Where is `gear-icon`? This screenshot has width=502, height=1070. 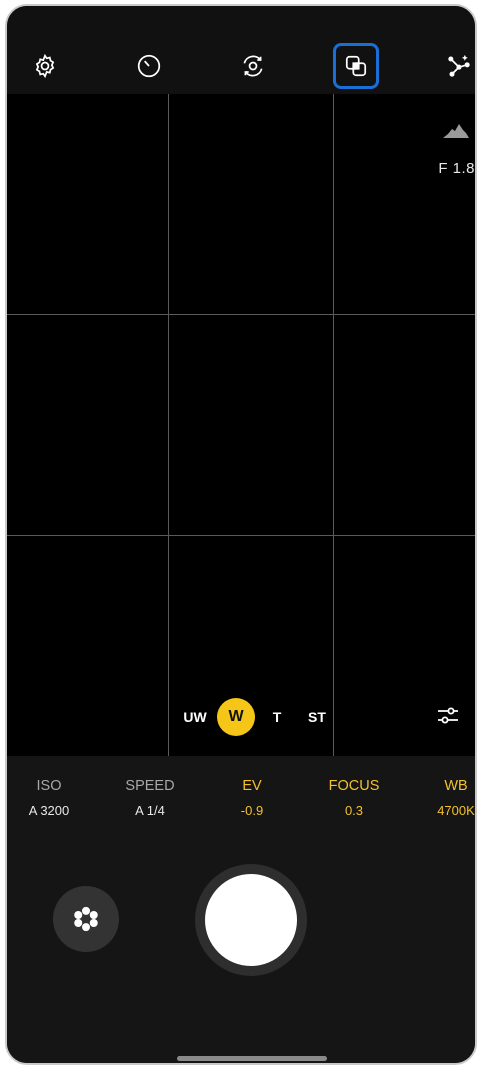 gear-icon is located at coordinates (45, 66).